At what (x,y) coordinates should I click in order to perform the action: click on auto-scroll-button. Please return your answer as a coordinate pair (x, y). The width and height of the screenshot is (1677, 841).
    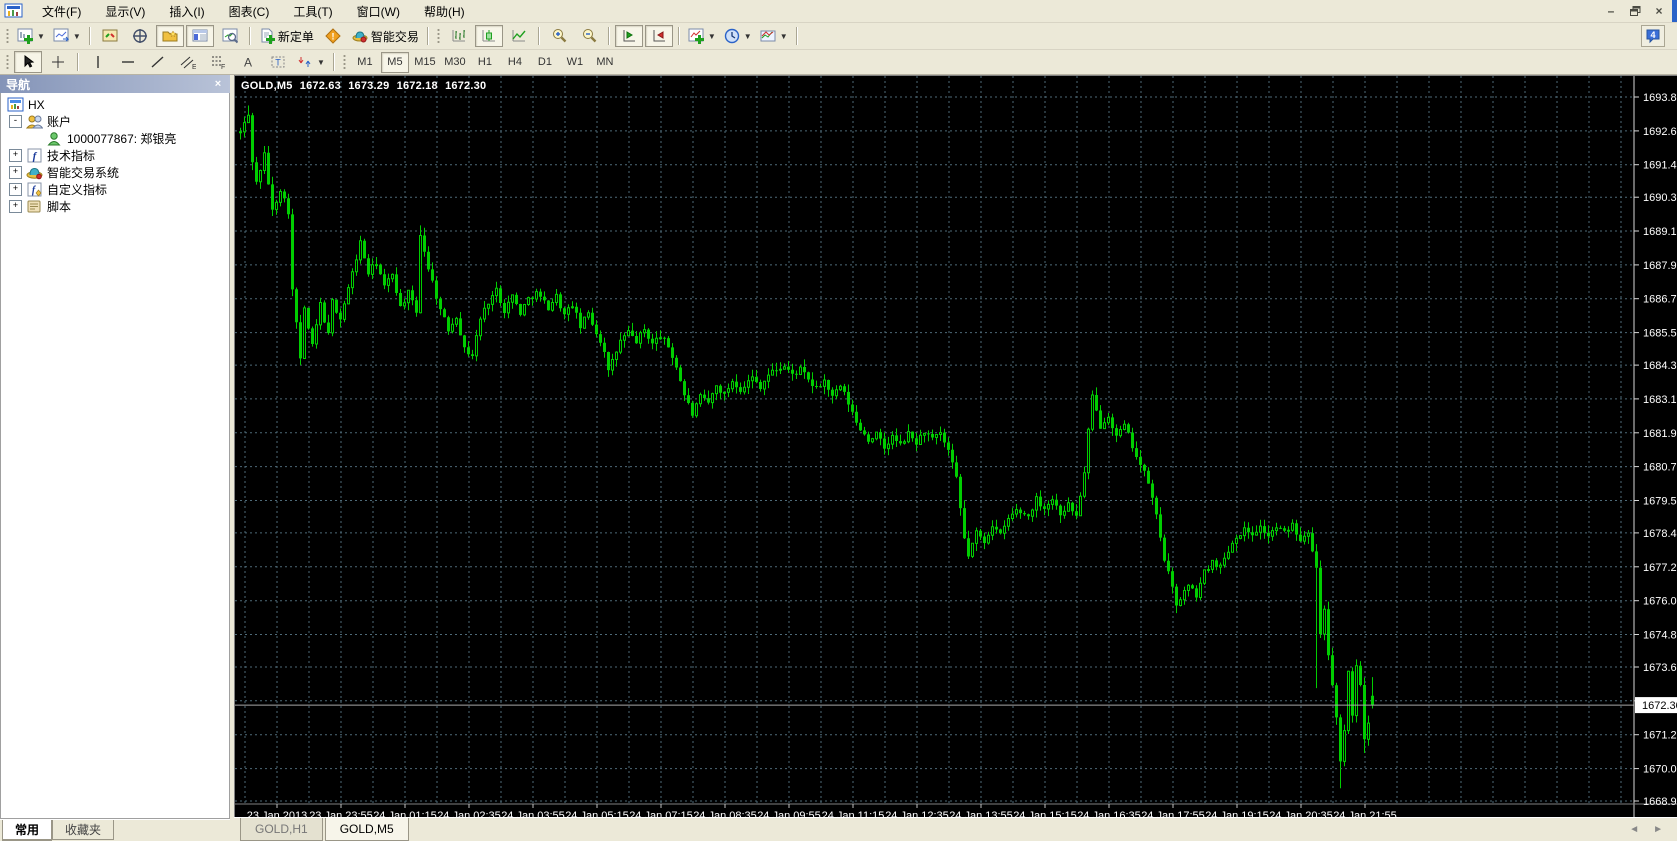
    Looking at the image, I should click on (628, 36).